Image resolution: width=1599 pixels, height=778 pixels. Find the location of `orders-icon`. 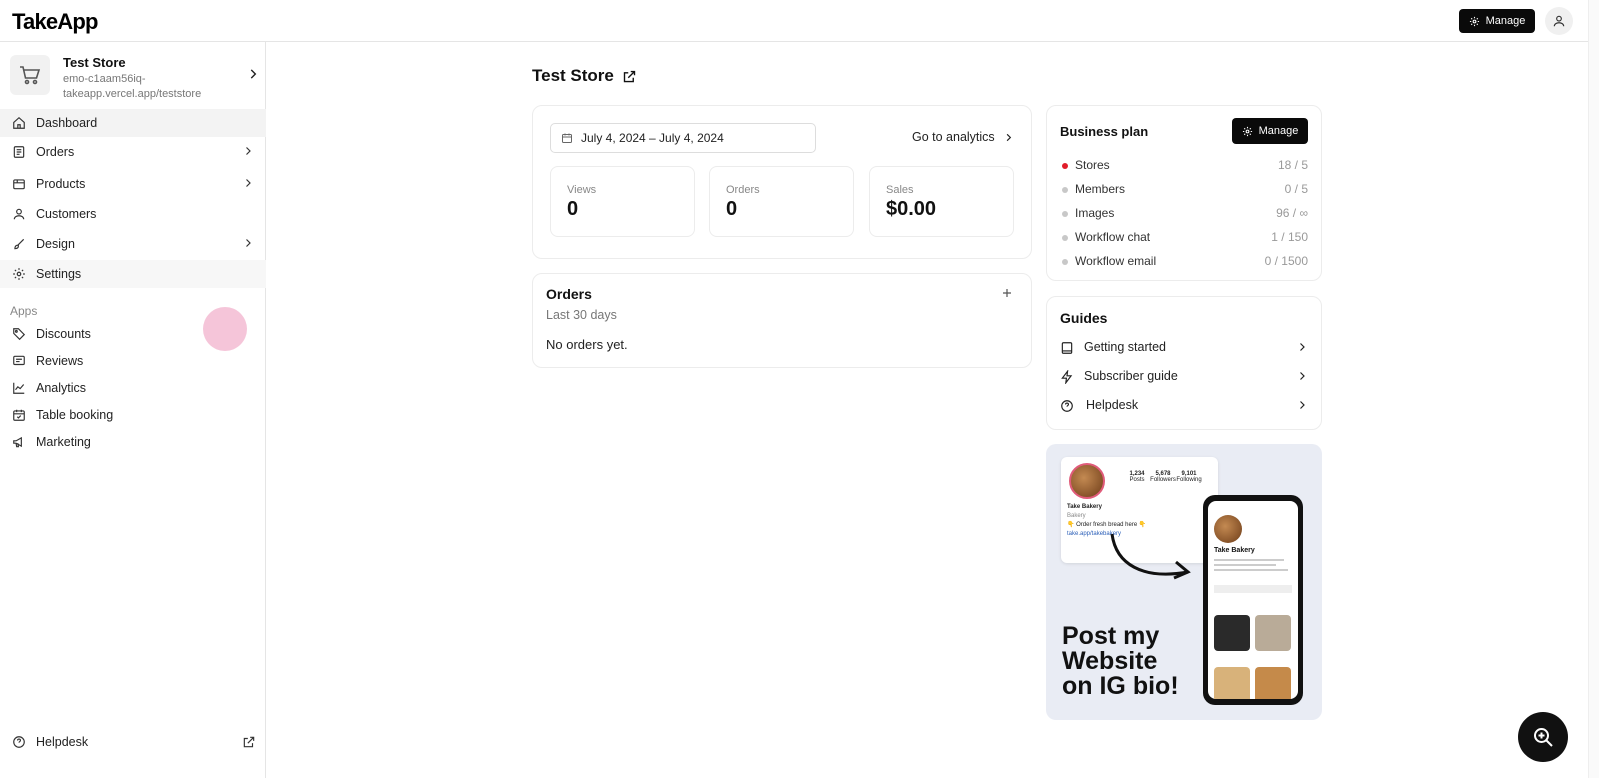

orders-icon is located at coordinates (19, 152).